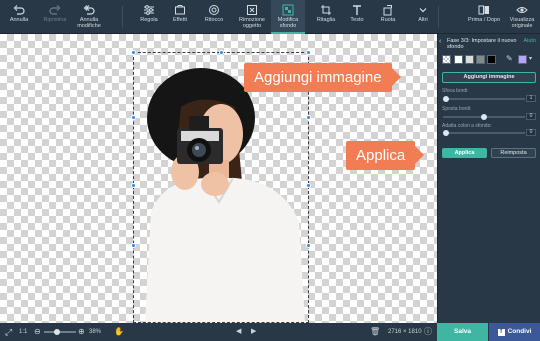 Image resolution: width=540 pixels, height=341 pixels. What do you see at coordinates (149, 10) in the screenshot?
I see `sliders-icon` at bounding box center [149, 10].